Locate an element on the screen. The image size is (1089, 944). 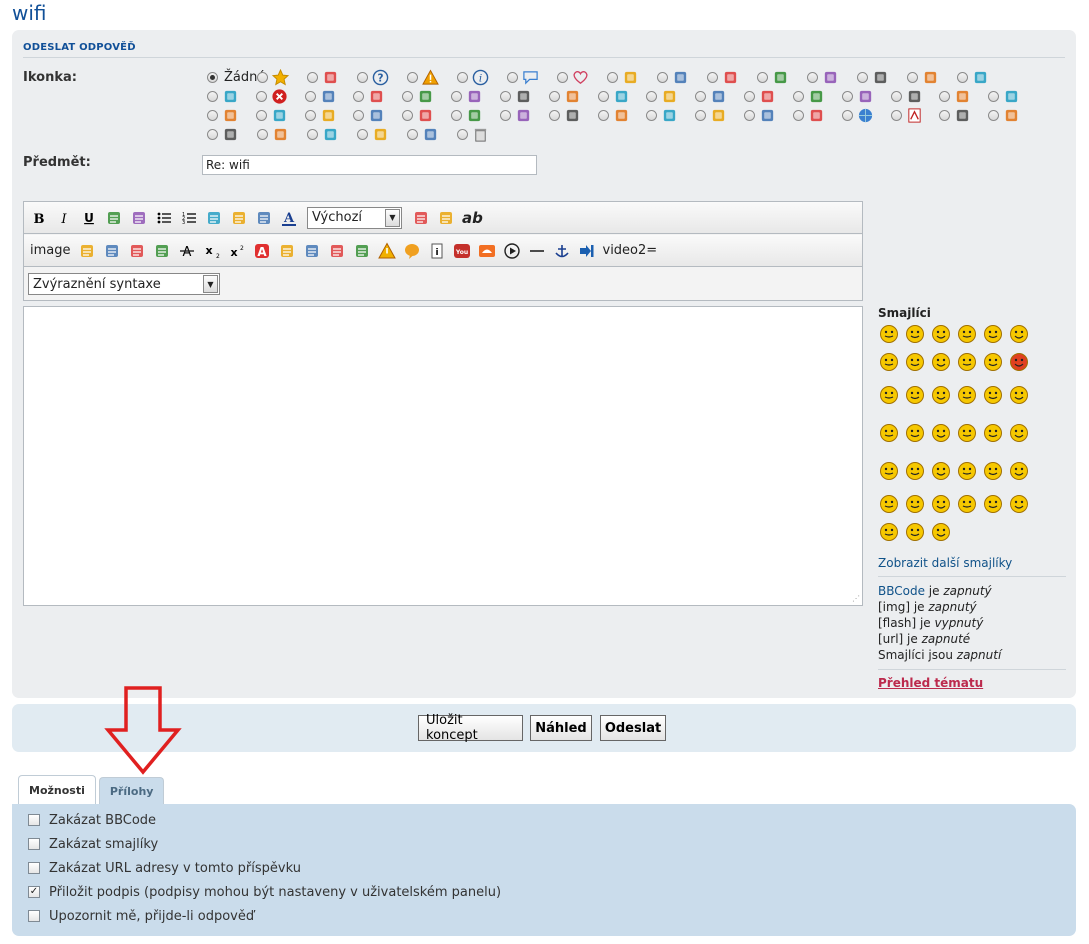
disable-bbcode-checkbox is located at coordinates (34, 820).